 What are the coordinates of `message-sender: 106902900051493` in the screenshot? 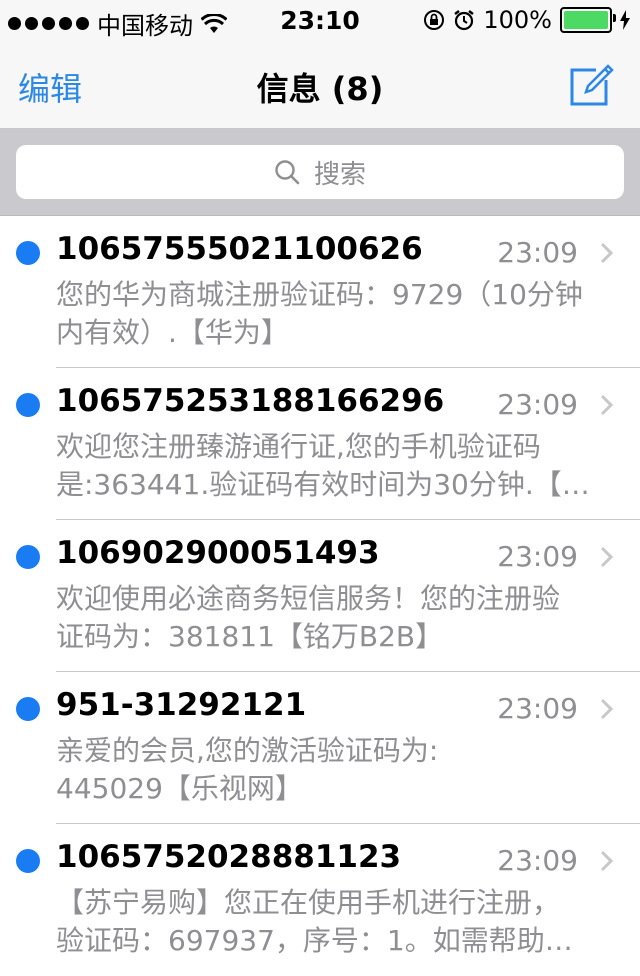 It's located at (218, 553).